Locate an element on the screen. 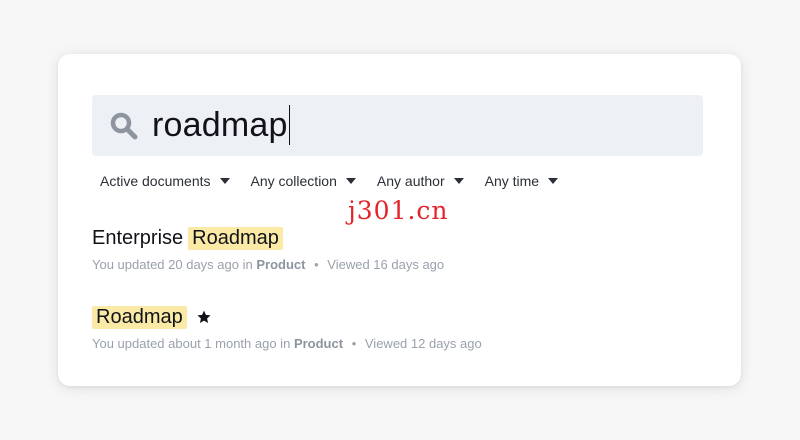 The image size is (800, 440). filter-time: Any time is located at coordinates (521, 181).